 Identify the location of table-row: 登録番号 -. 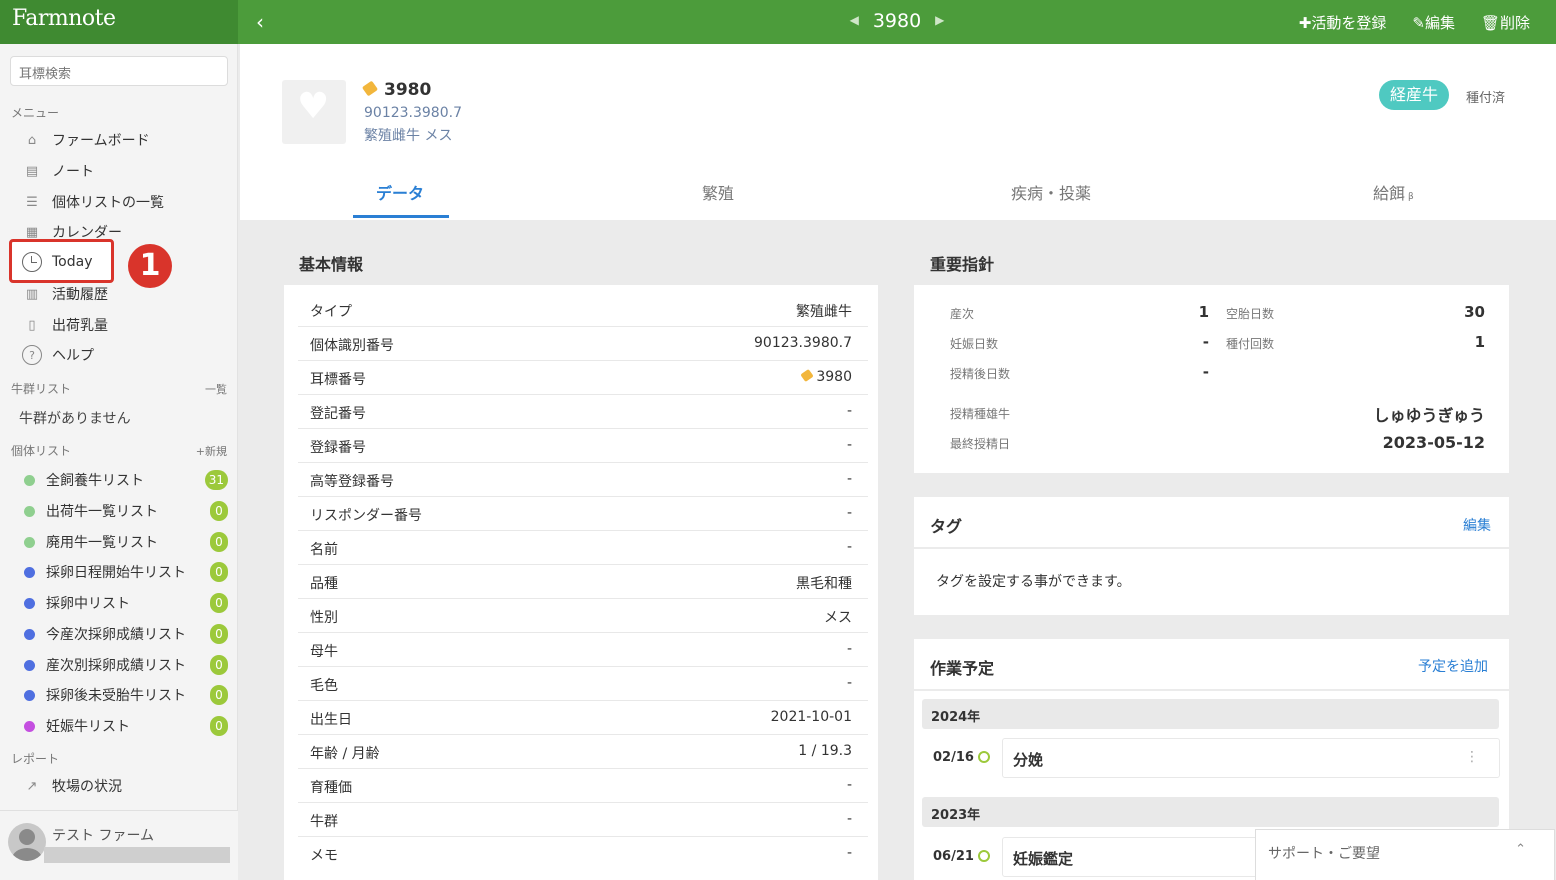
(583, 446).